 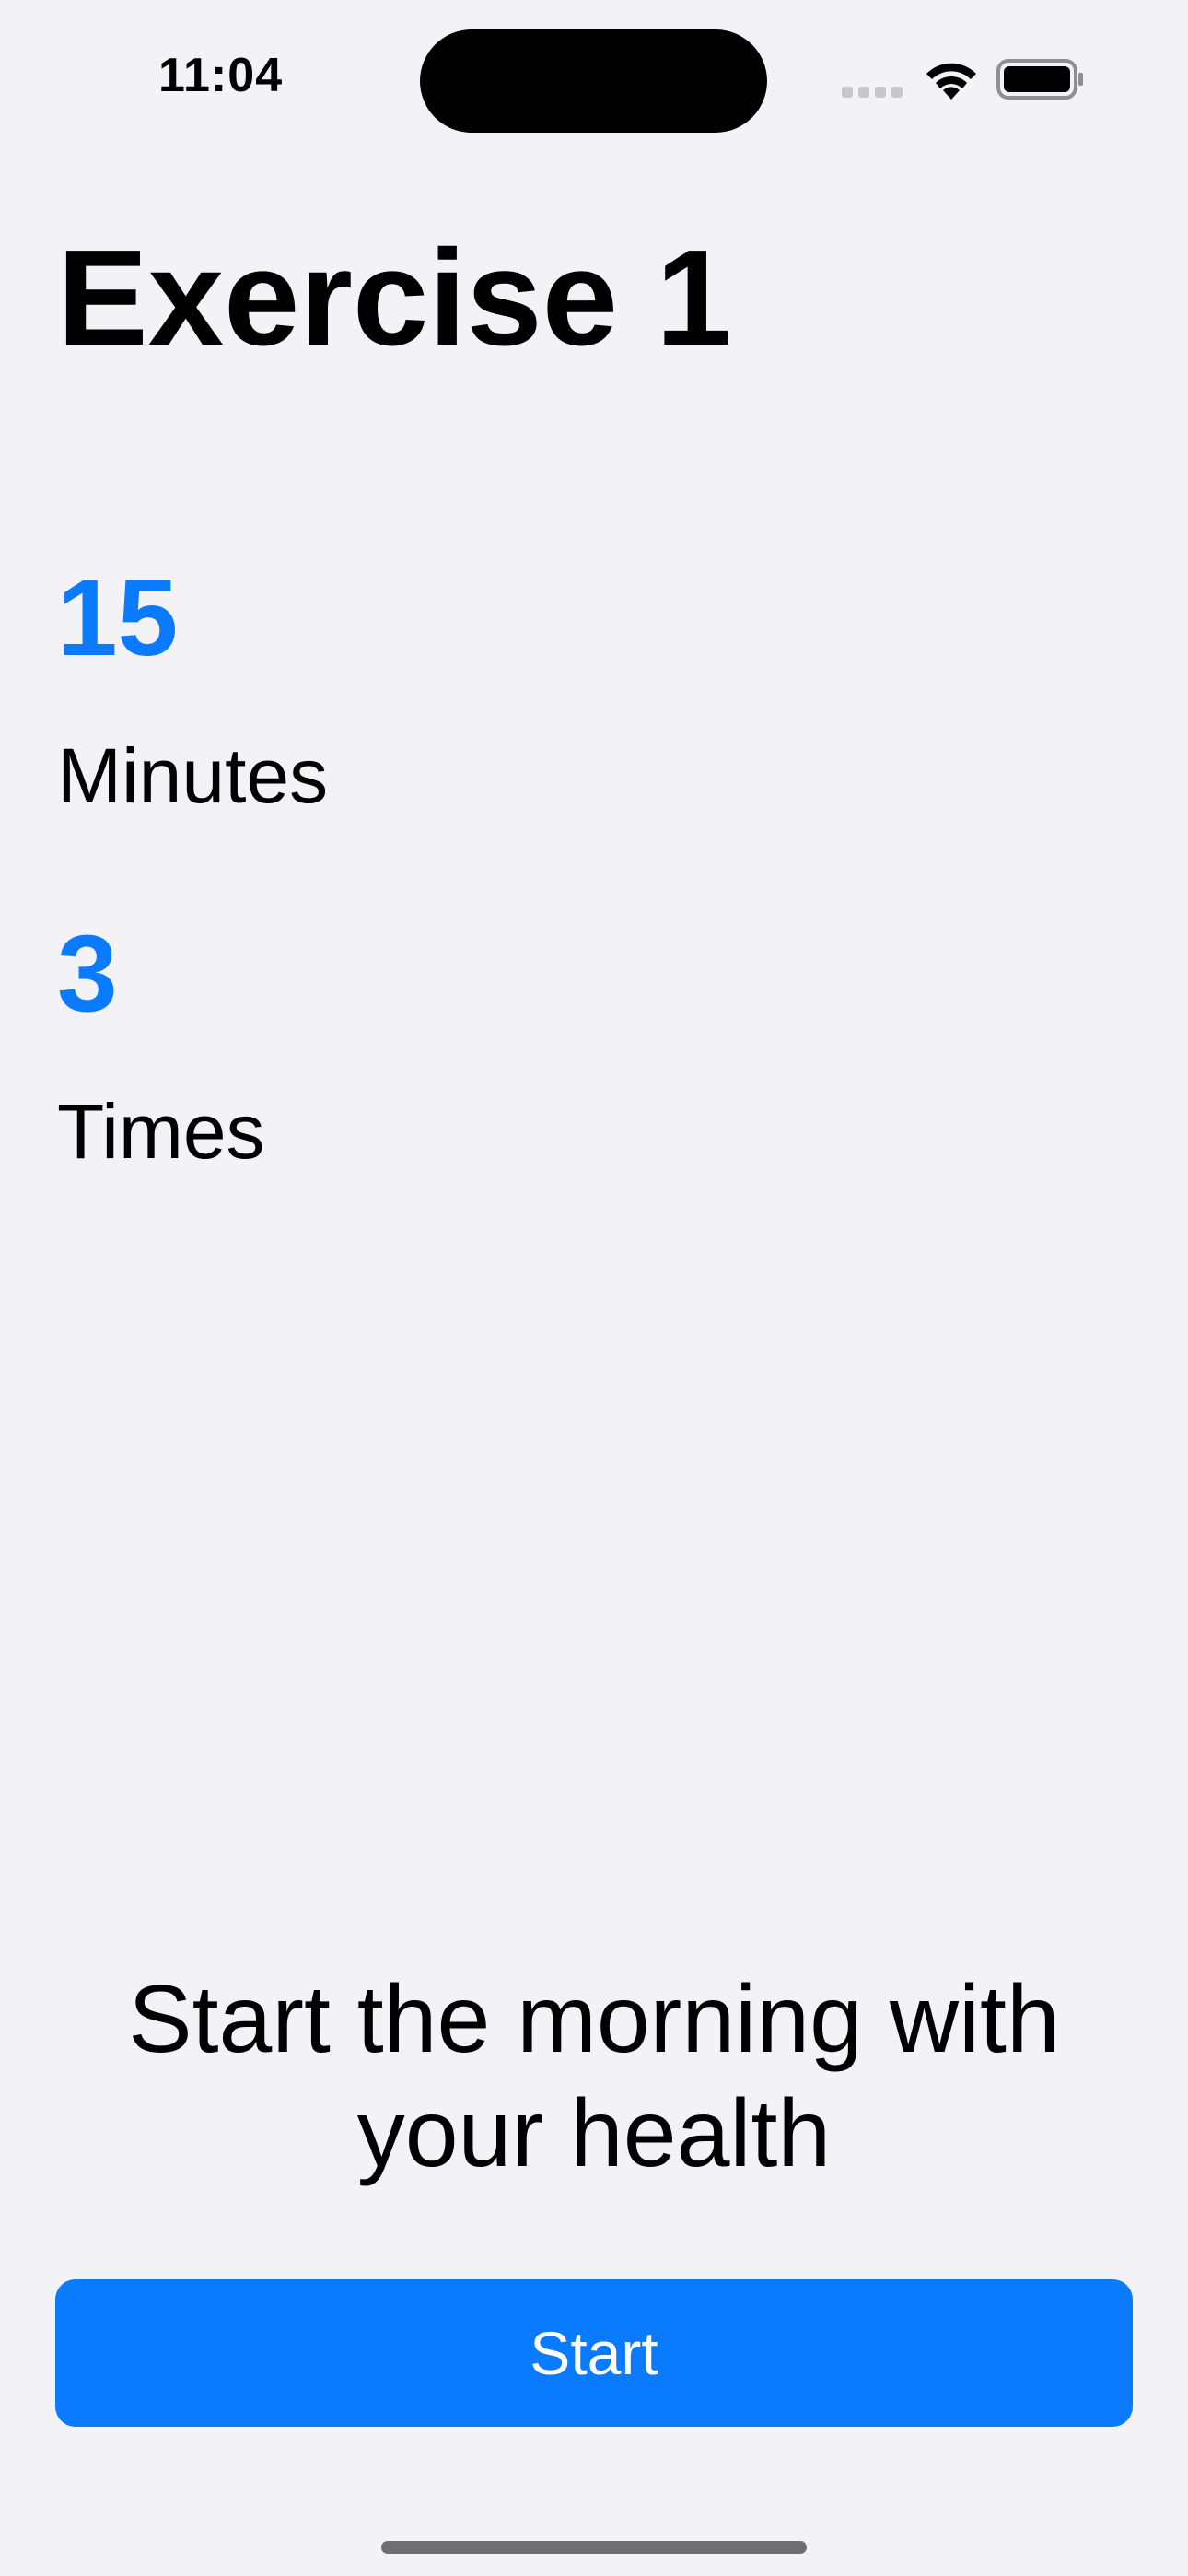 I want to click on status-bar-time: 11:04, so click(x=221, y=75).